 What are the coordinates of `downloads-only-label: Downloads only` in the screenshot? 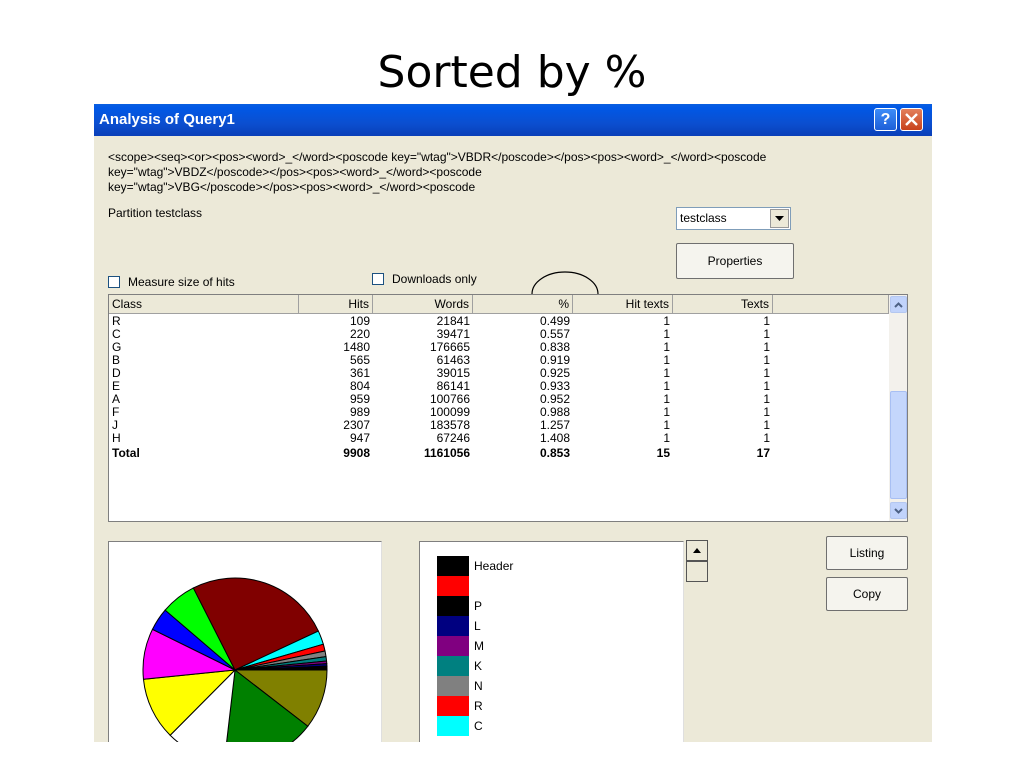 It's located at (434, 279).